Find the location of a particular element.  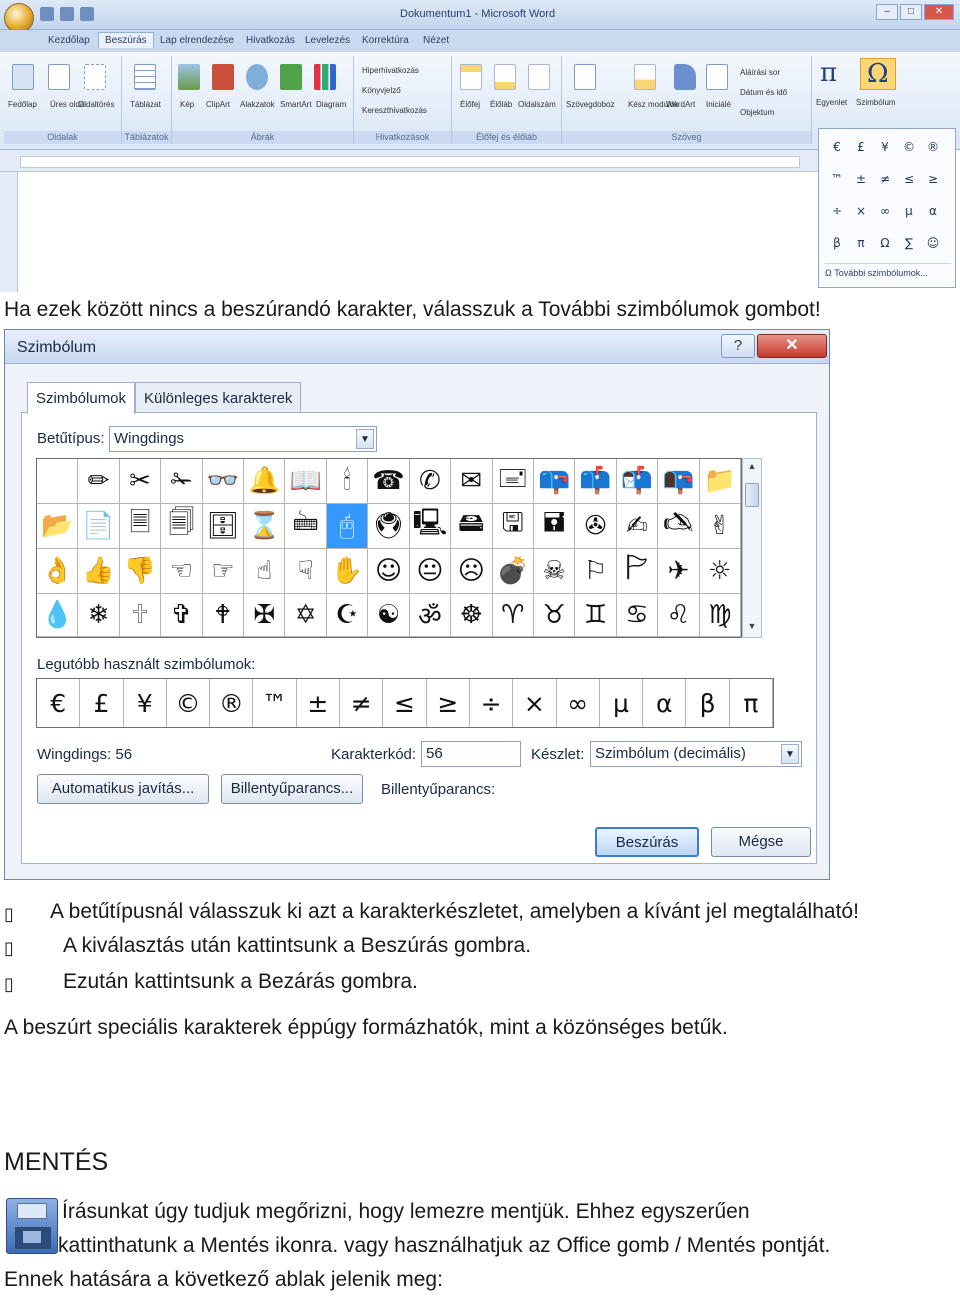

character-code-input: 56 is located at coordinates (471, 754).